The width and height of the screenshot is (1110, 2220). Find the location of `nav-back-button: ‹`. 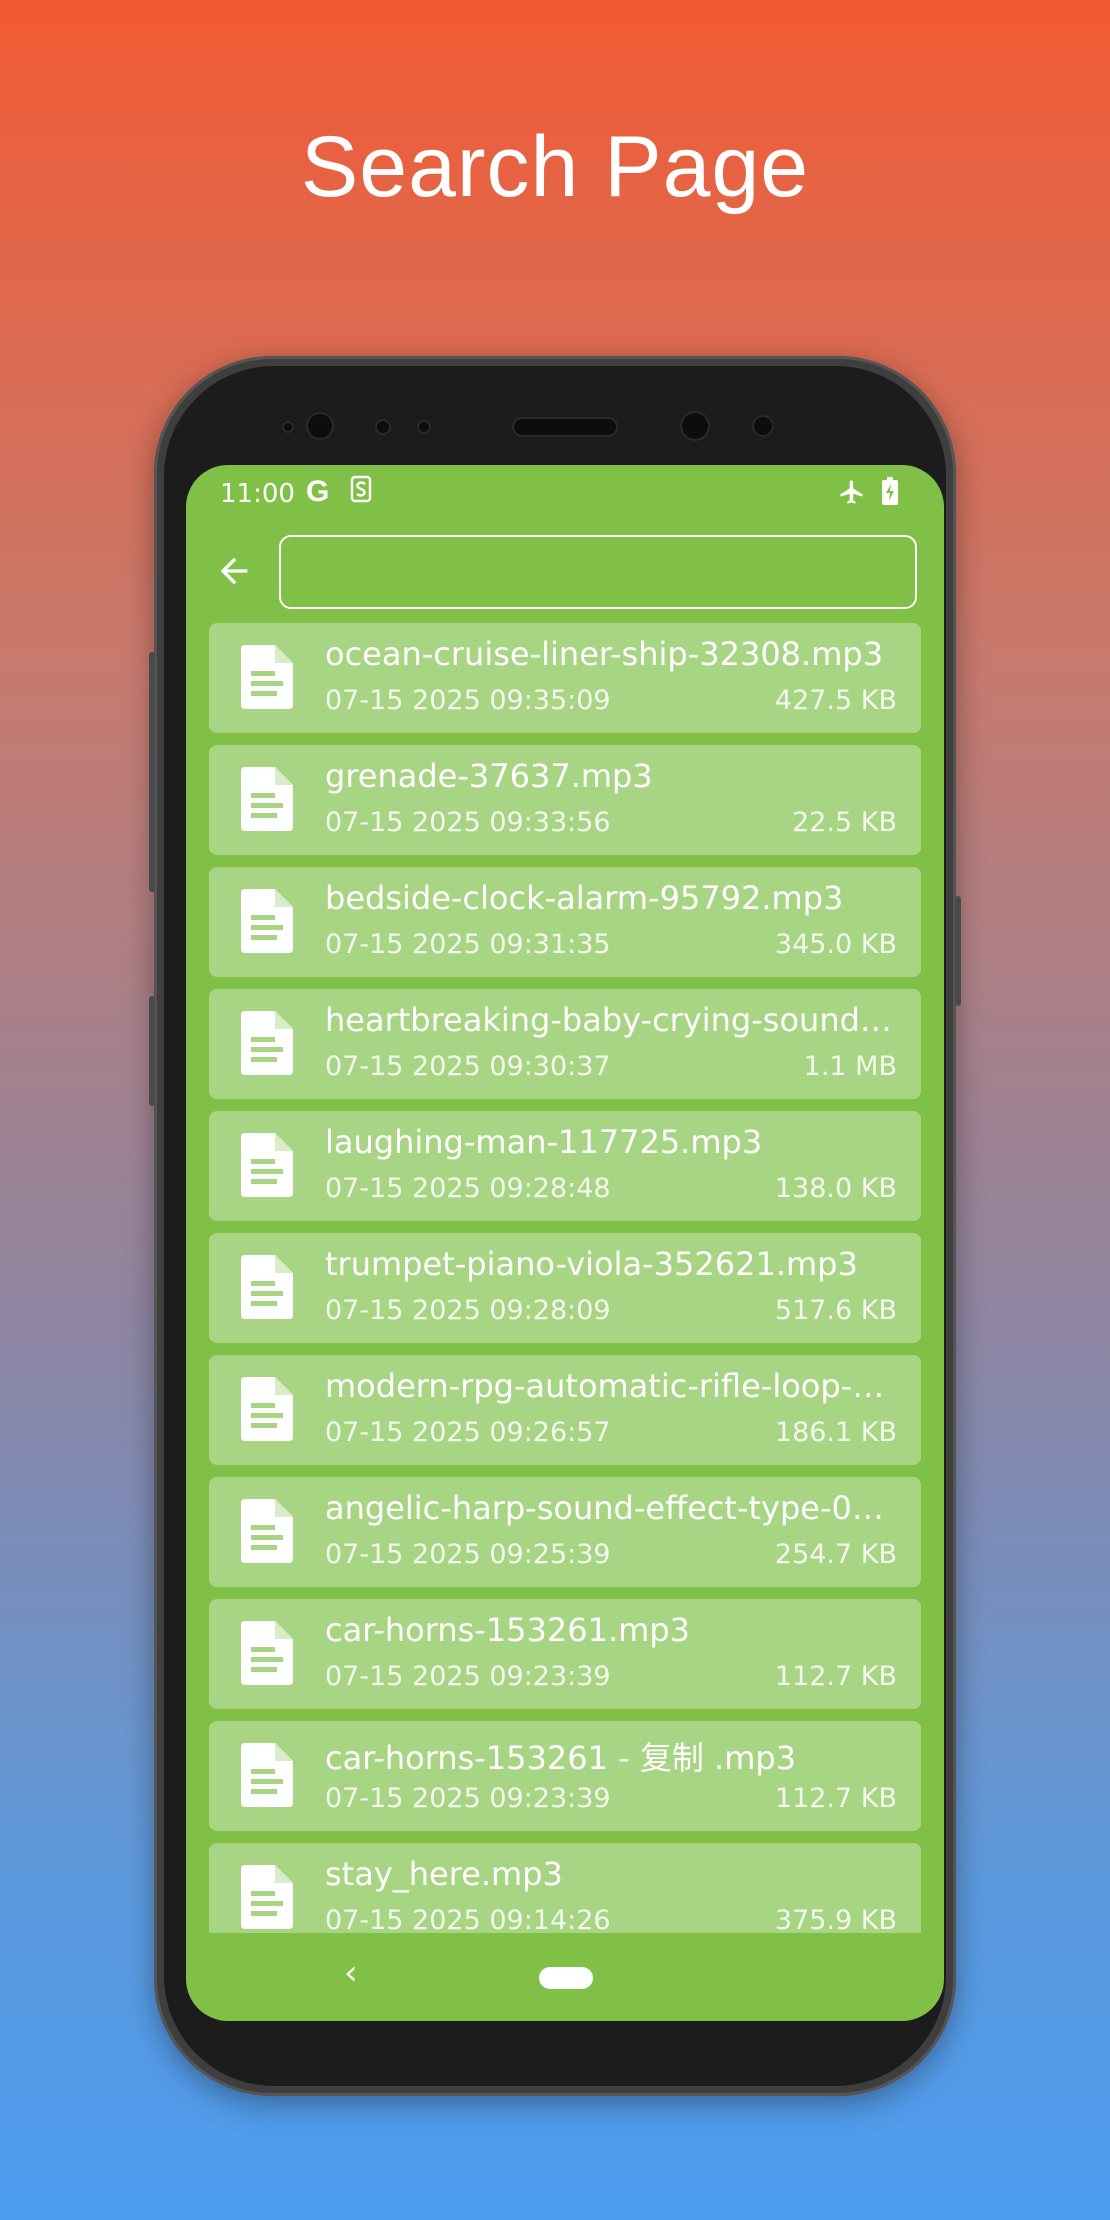

nav-back-button: ‹ is located at coordinates (351, 1973).